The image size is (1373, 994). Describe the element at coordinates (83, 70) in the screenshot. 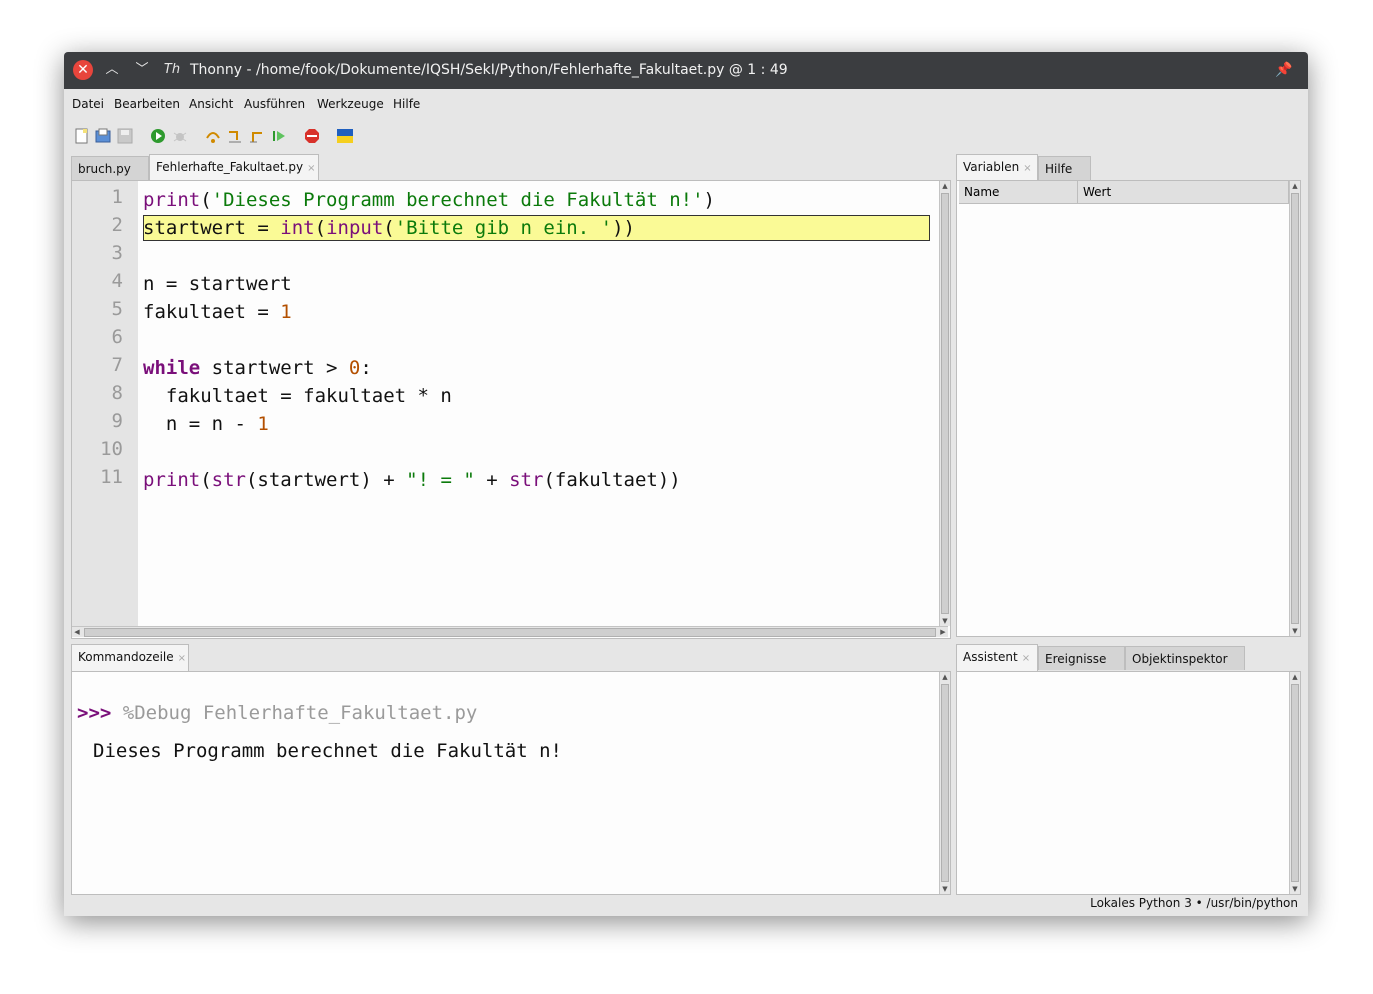

I see `close-icon: ✕` at that location.